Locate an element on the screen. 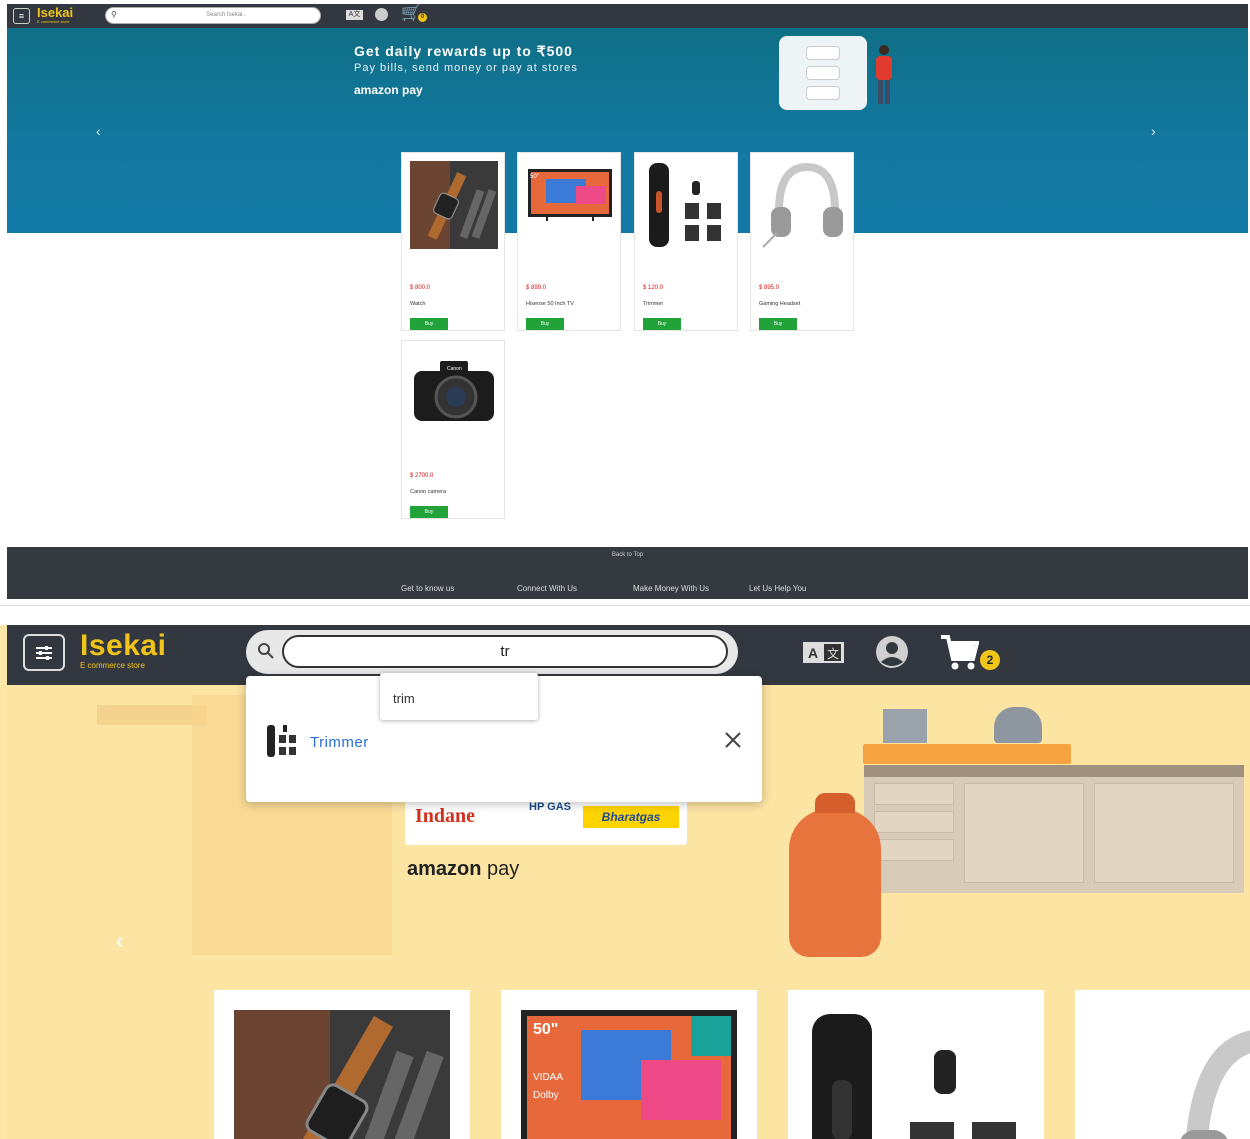 The height and width of the screenshot is (1139, 1250). banner-headline: Get daily rewards up to ₹500 is located at coordinates (463, 51).